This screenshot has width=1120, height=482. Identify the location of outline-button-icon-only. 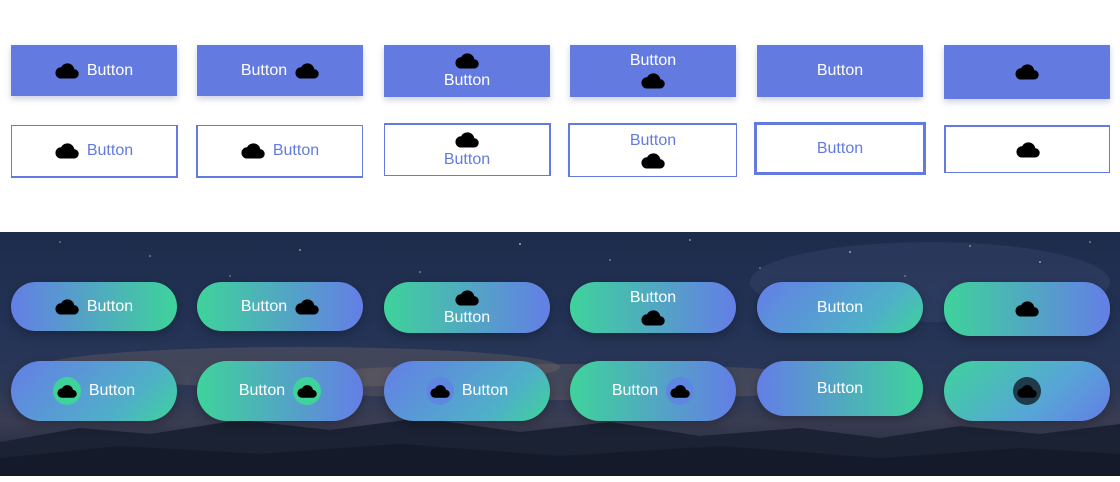
(1027, 149).